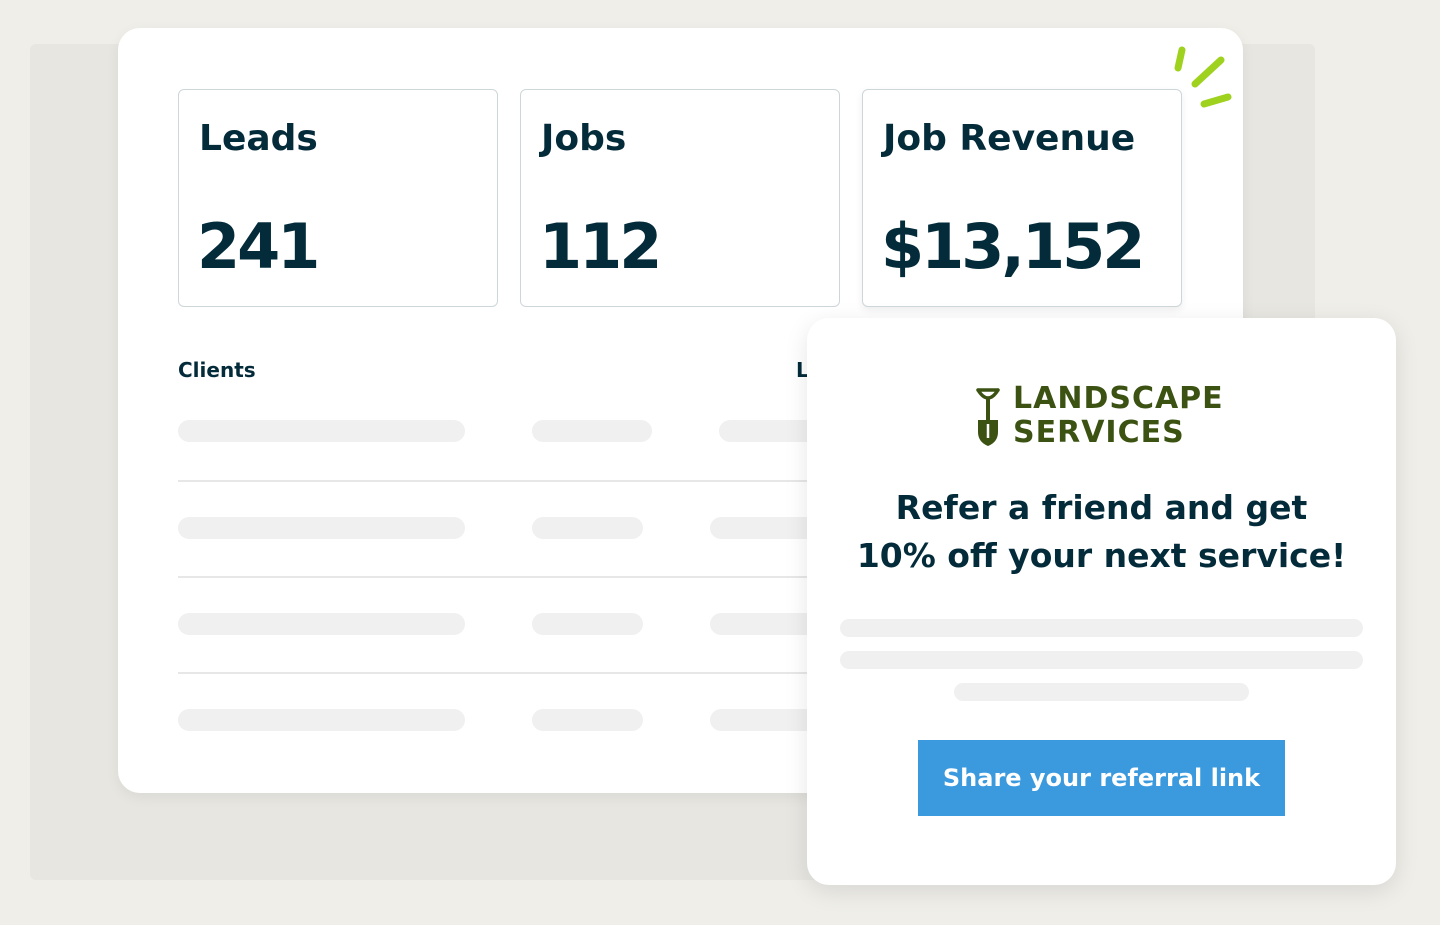 This screenshot has height=925, width=1440. What do you see at coordinates (258, 246) in the screenshot?
I see `leads-value: 241` at bounding box center [258, 246].